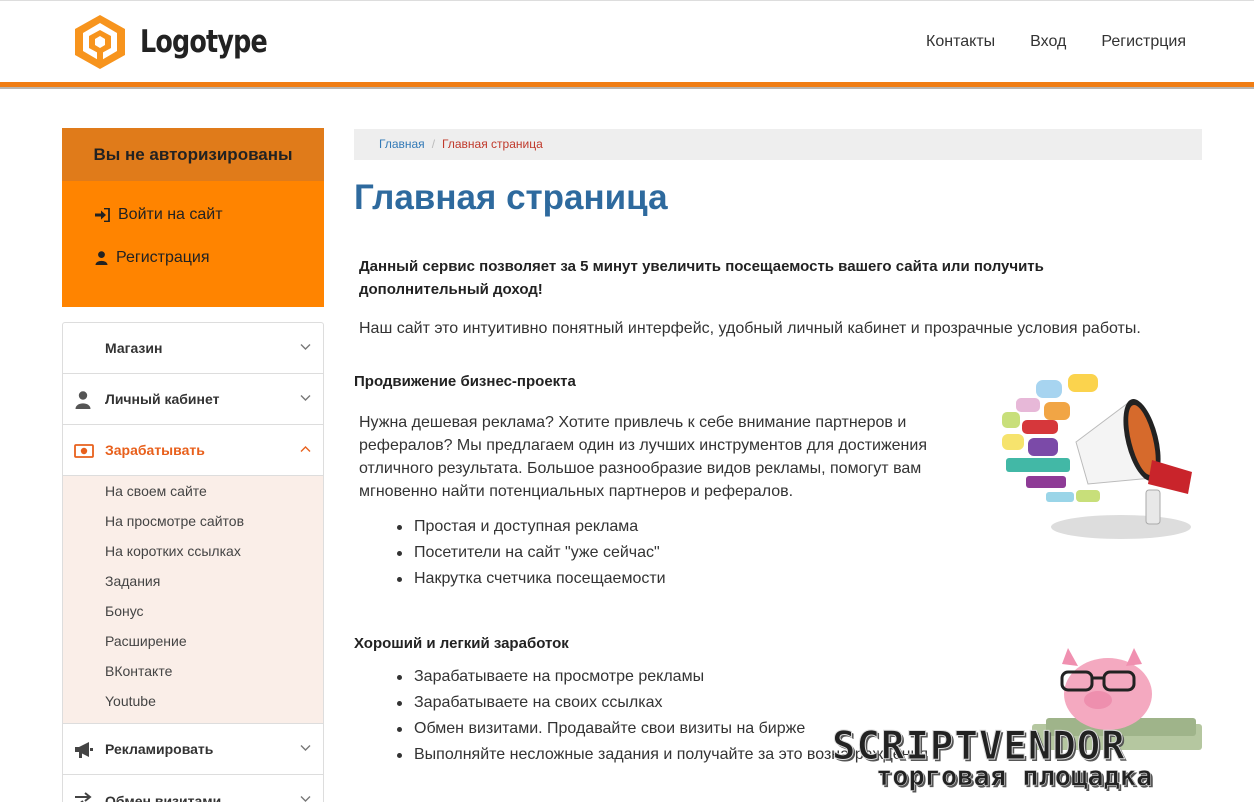 This screenshot has width=1254, height=802. What do you see at coordinates (193, 554) in the screenshot?
I see `submenu-item: На коротких ссылках` at bounding box center [193, 554].